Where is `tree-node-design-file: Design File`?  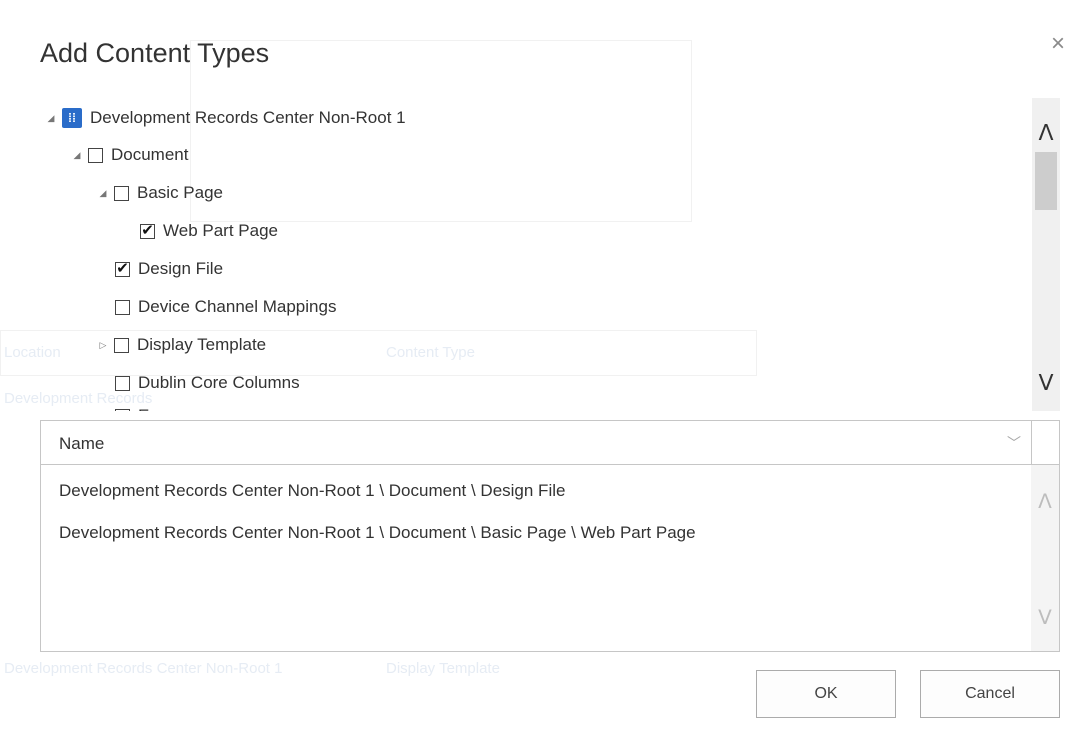 tree-node-design-file: Design File is located at coordinates (169, 269).